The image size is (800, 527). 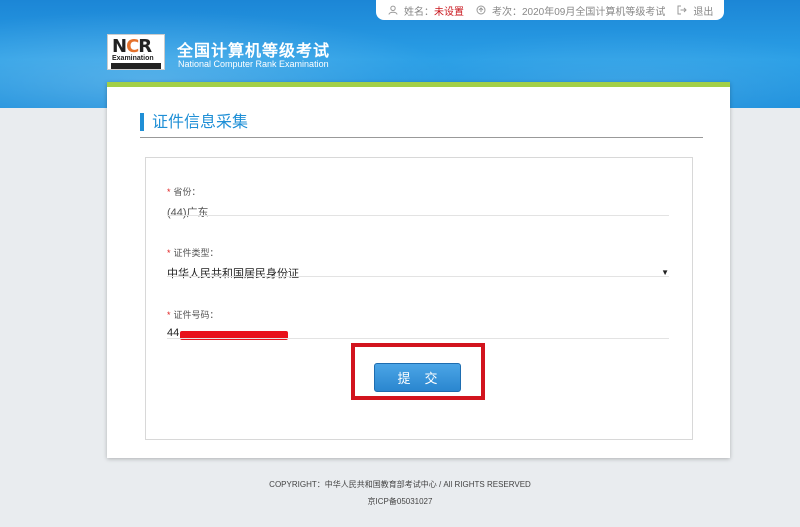 What do you see at coordinates (196, 253) in the screenshot?
I see `id-type-label-text: 证件类型：` at bounding box center [196, 253].